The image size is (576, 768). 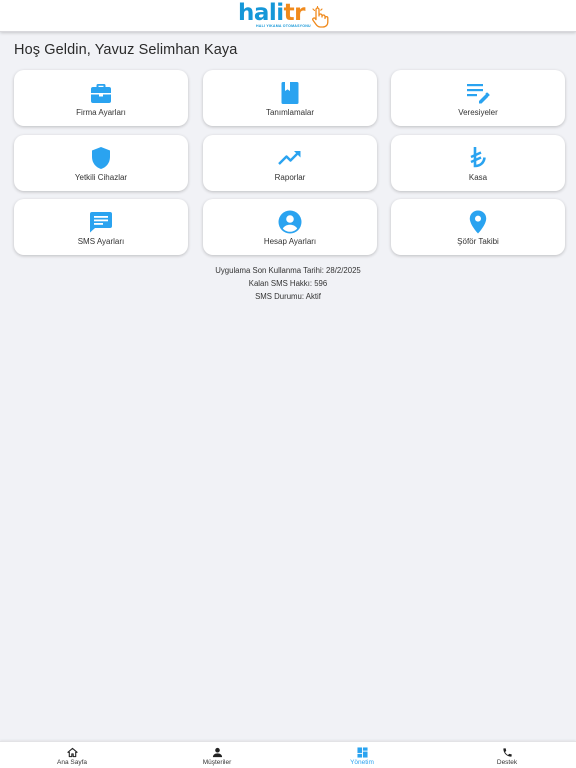 I want to click on edit-list-icon, so click(x=478, y=94).